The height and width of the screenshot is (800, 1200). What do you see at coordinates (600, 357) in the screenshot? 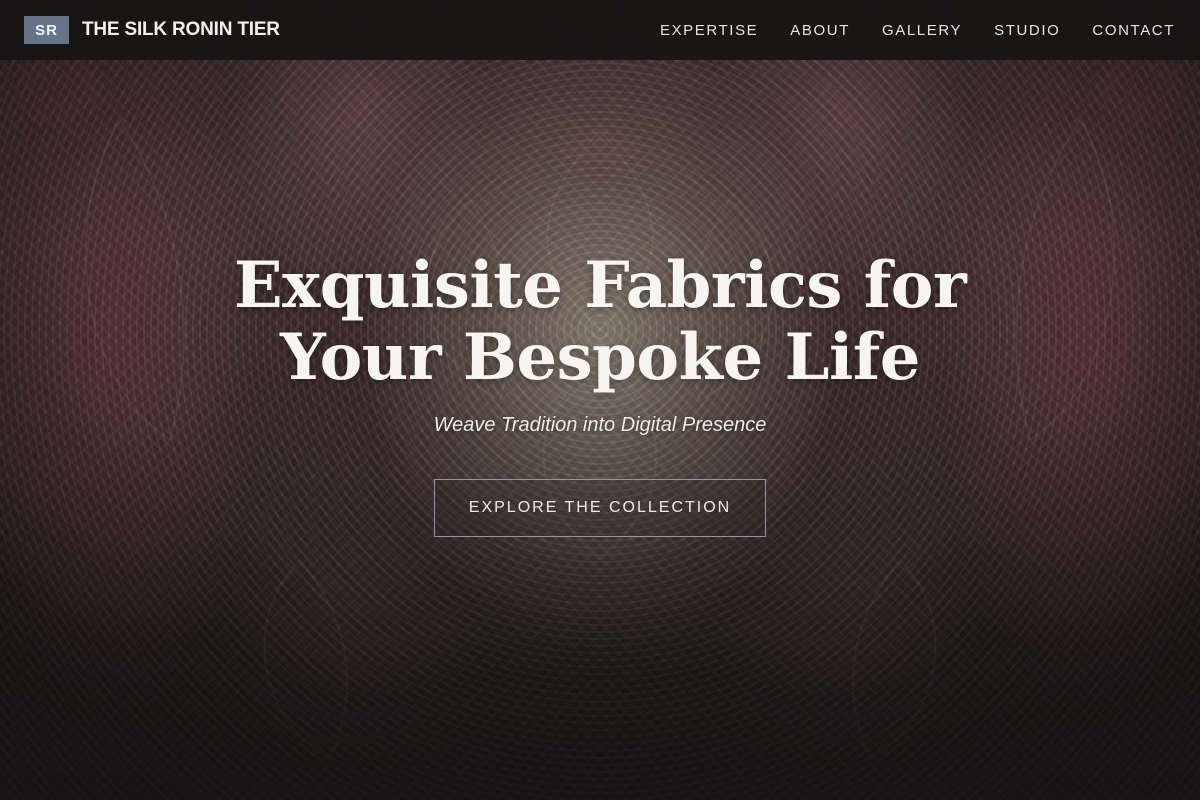
I see `hero-title-line-2: Your Bespoke Life` at bounding box center [600, 357].